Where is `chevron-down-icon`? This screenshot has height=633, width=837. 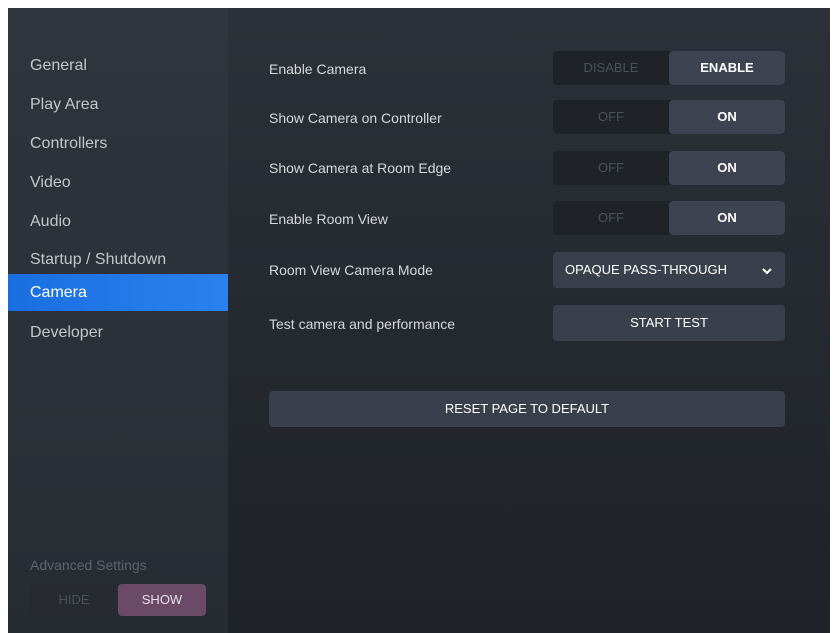 chevron-down-icon is located at coordinates (767, 270).